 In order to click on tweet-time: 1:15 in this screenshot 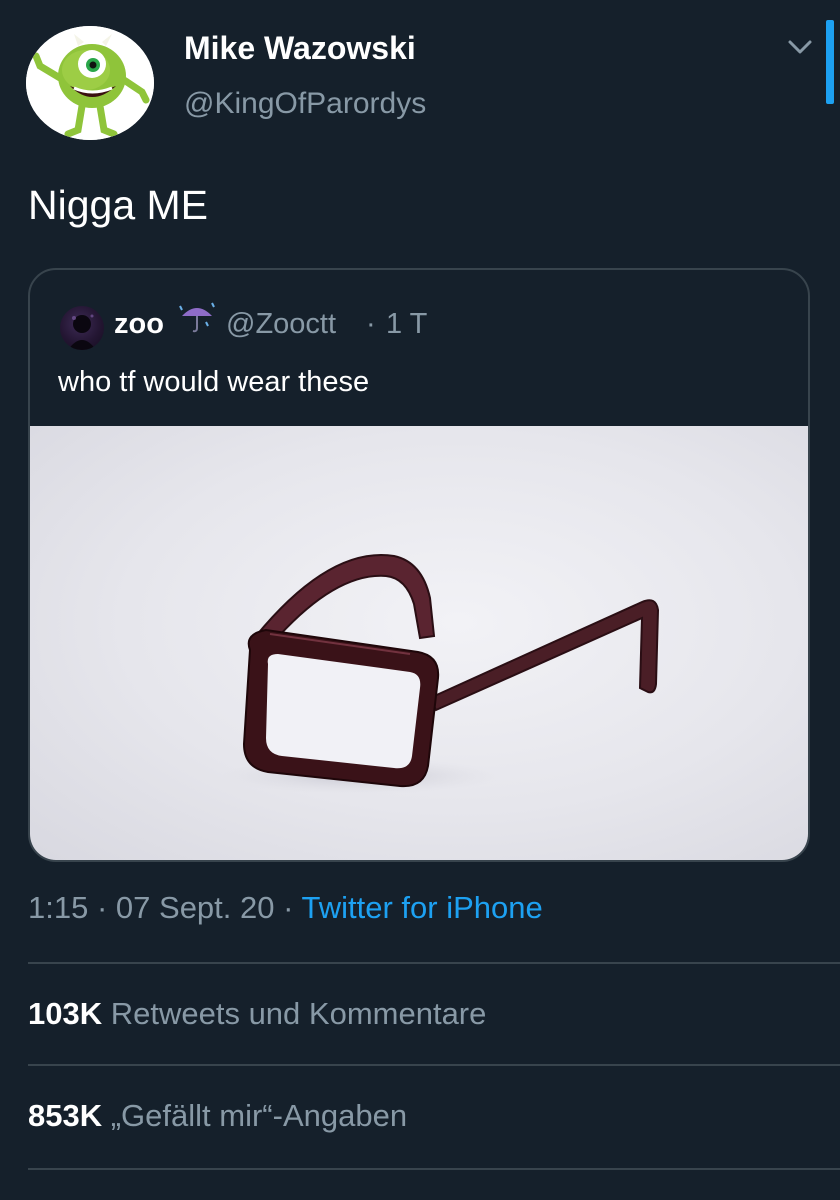, I will do `click(58, 907)`.